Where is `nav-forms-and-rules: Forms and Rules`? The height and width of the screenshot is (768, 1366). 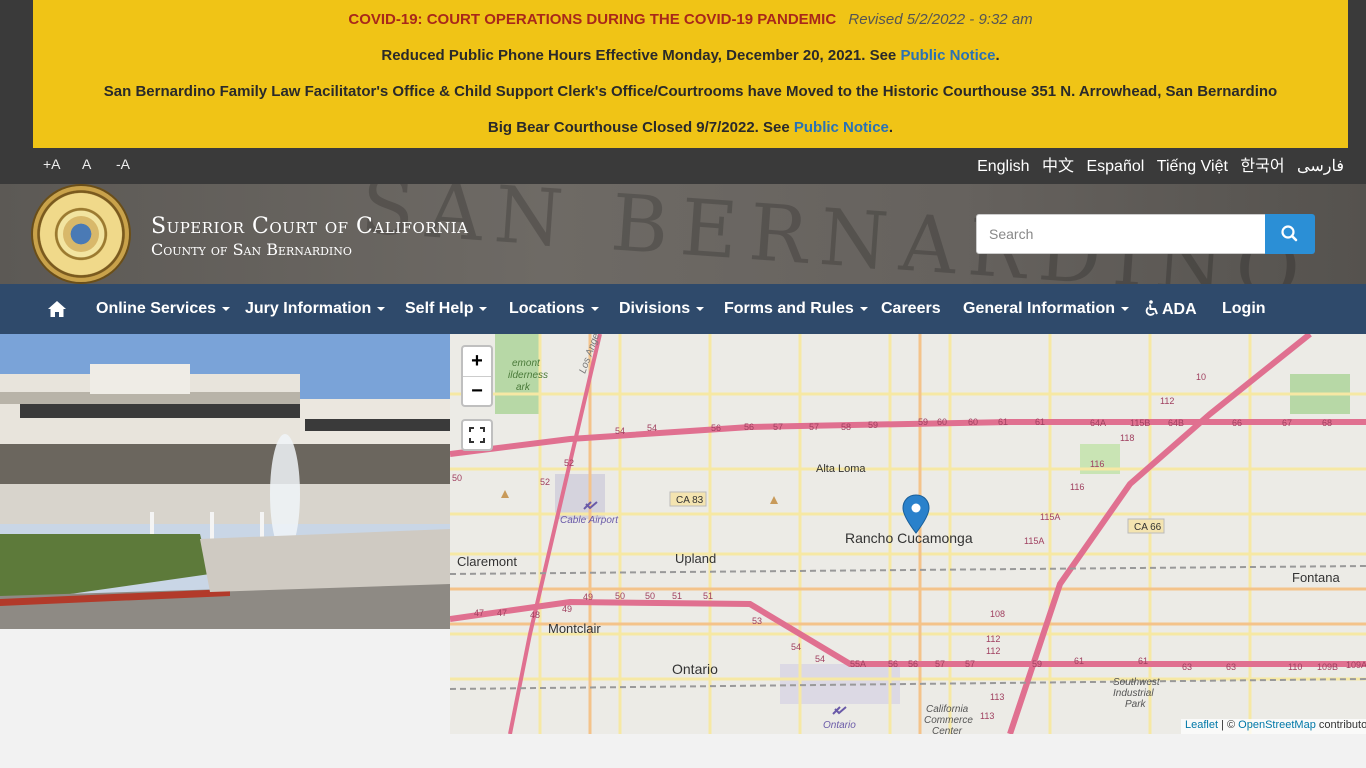 nav-forms-and-rules: Forms and Rules is located at coordinates (796, 309).